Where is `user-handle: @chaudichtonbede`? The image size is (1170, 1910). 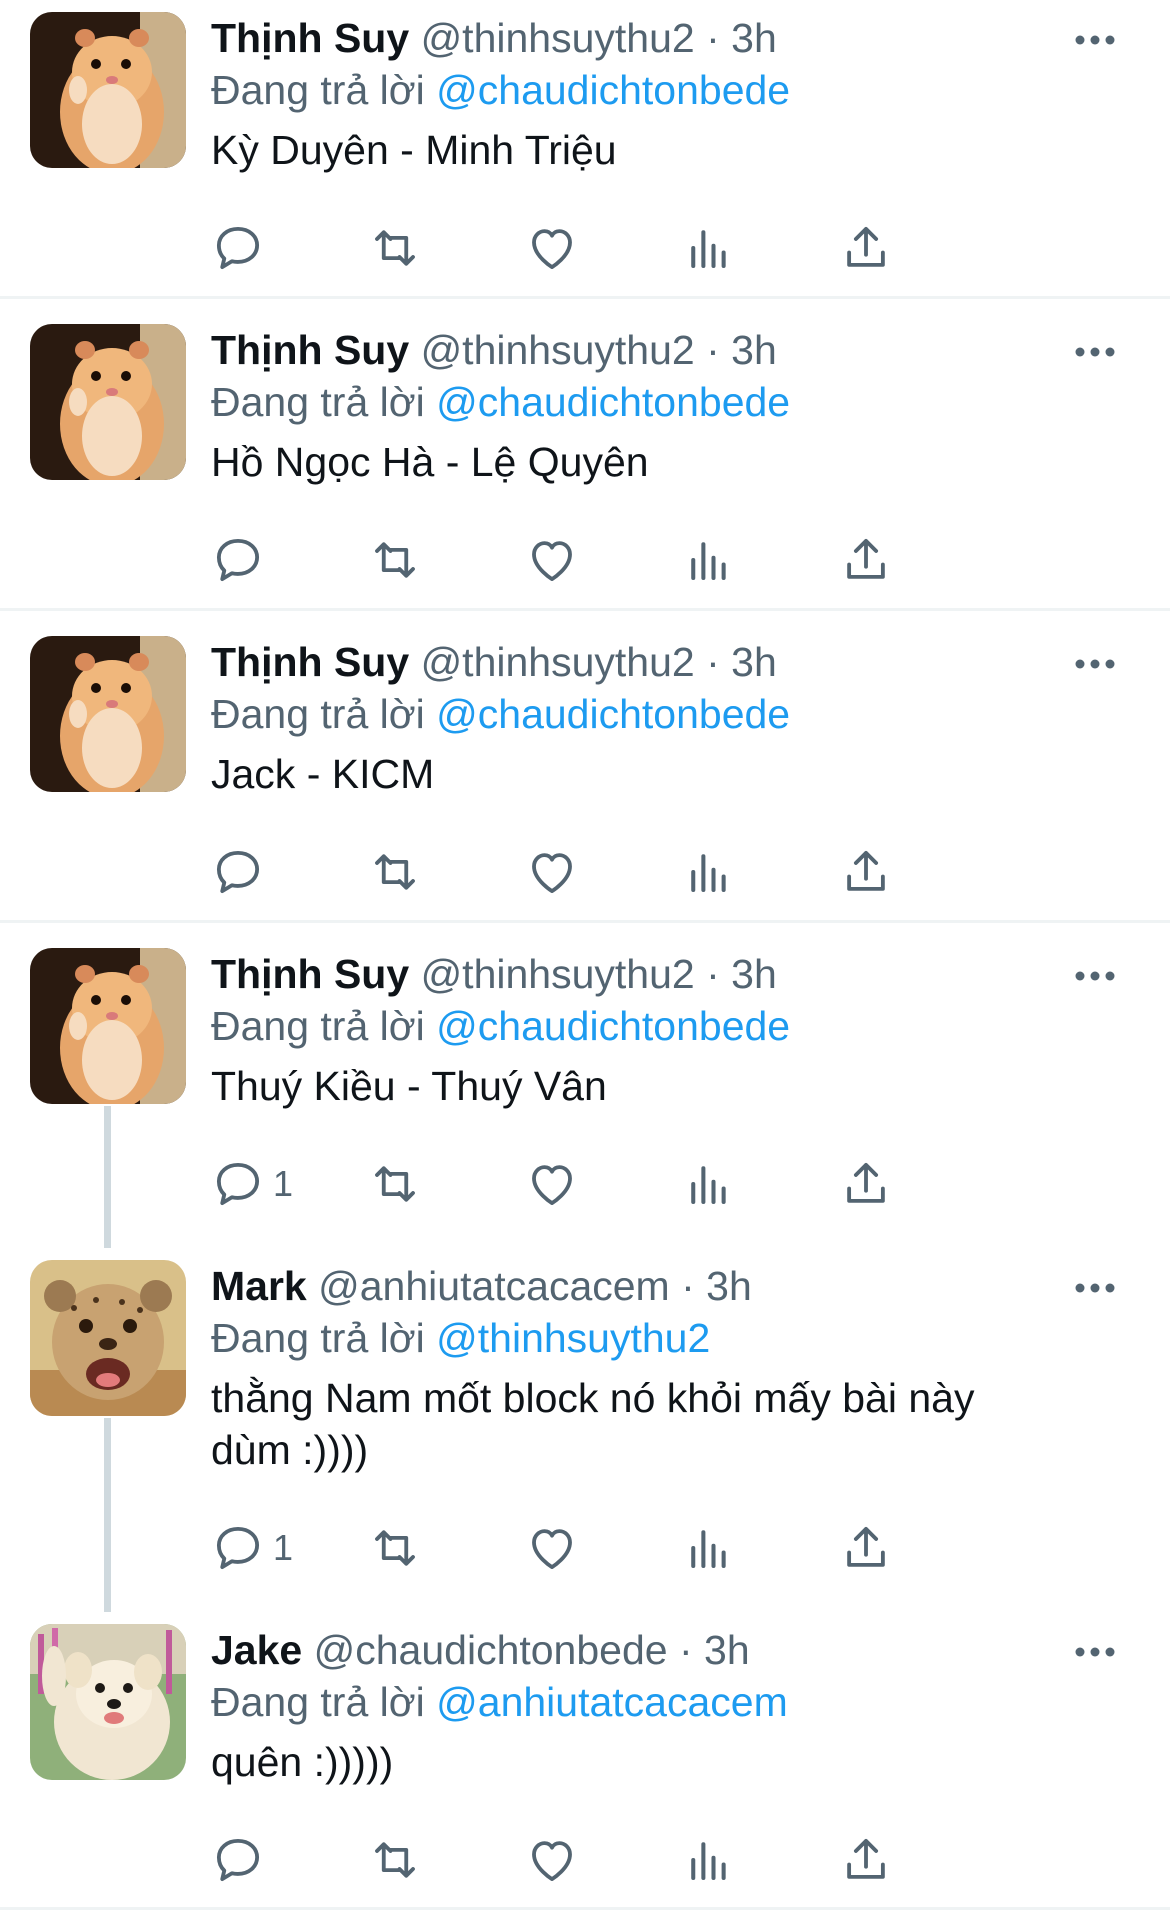 user-handle: @chaudichtonbede is located at coordinates (491, 1650).